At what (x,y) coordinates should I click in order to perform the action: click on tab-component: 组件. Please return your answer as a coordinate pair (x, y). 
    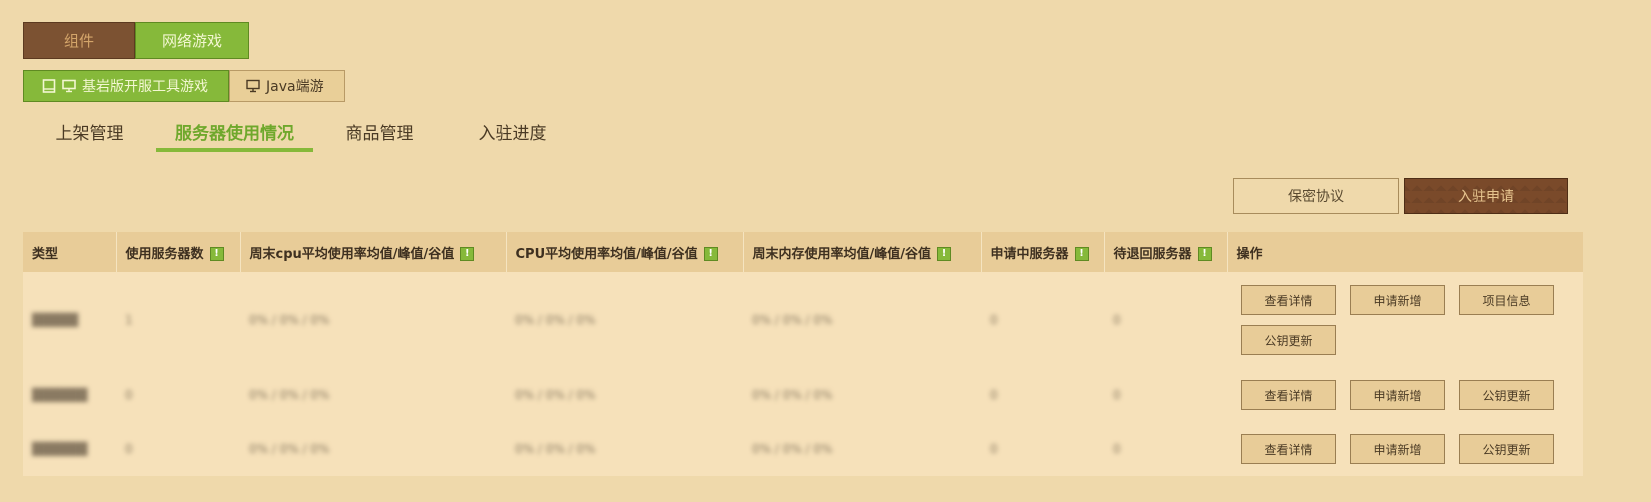
    Looking at the image, I should click on (79, 40).